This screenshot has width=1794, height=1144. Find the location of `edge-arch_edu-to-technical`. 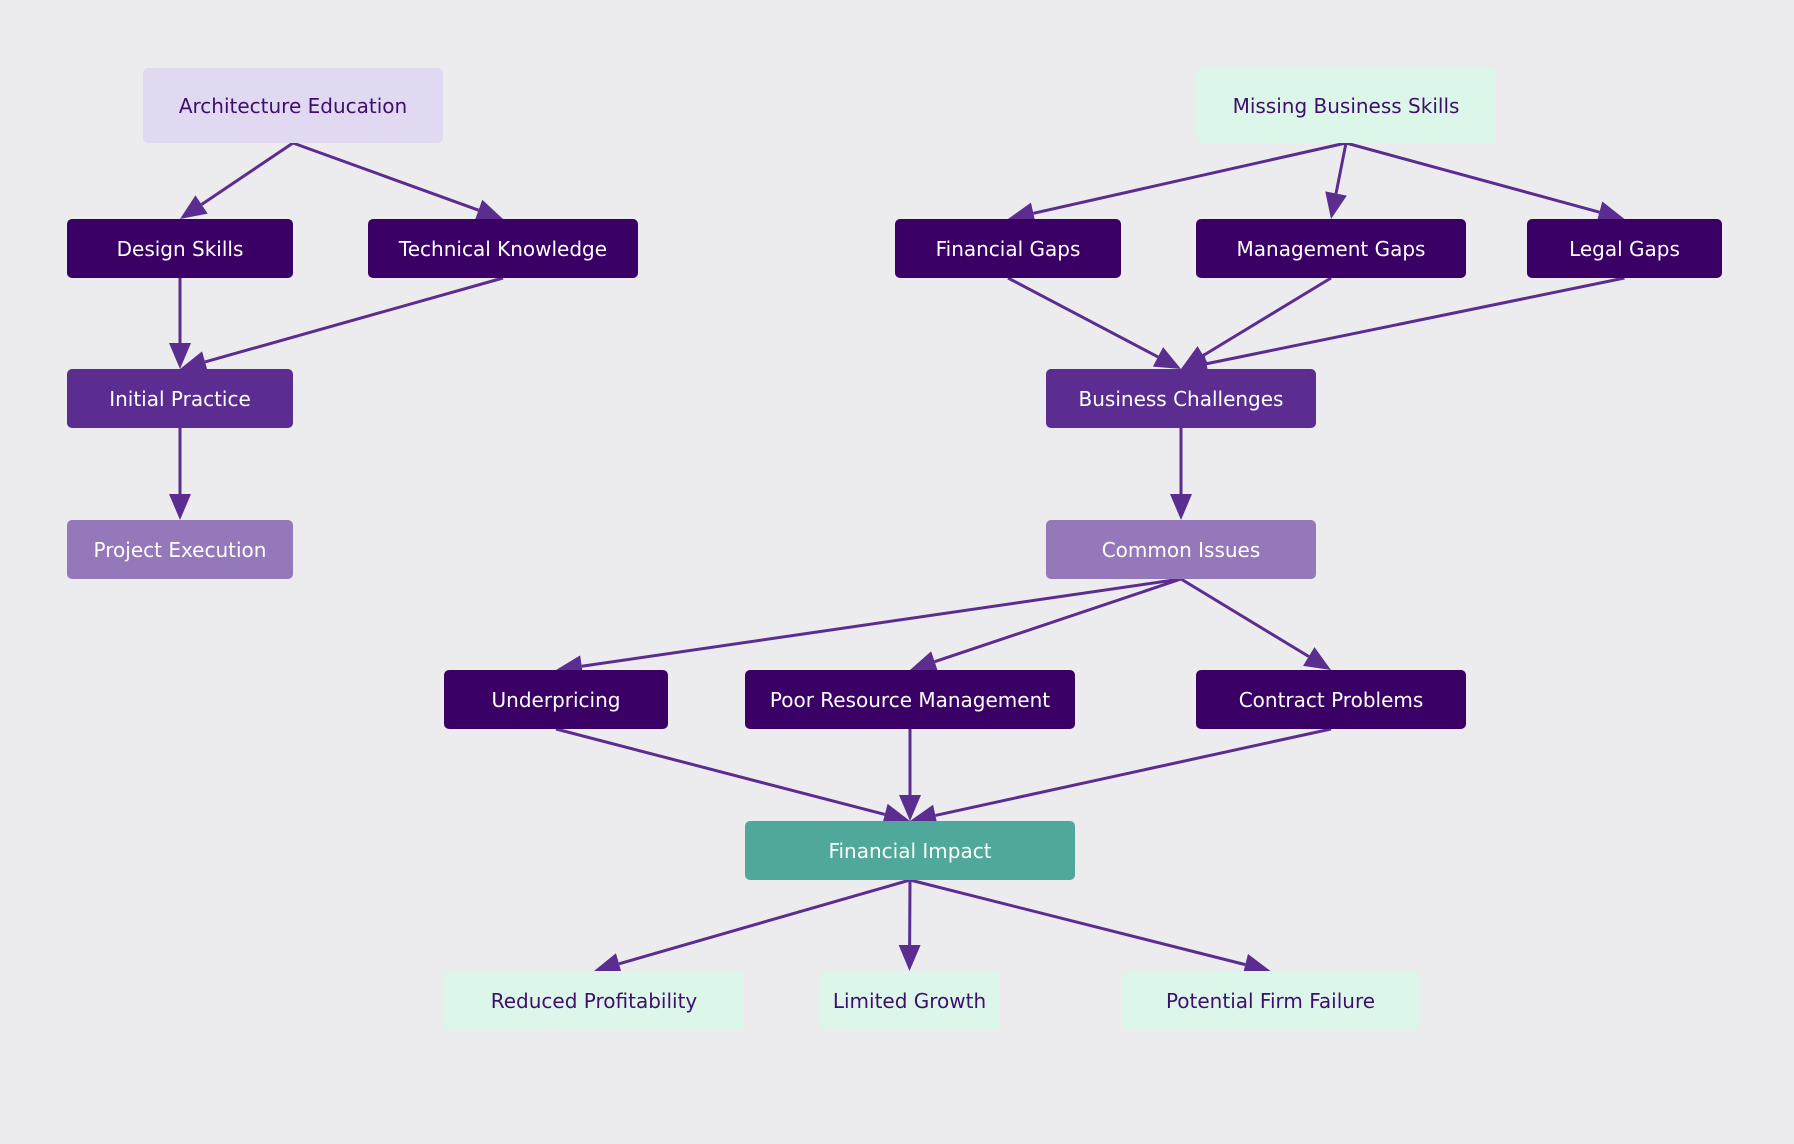

edge-arch_edu-to-technical is located at coordinates (397, 181).